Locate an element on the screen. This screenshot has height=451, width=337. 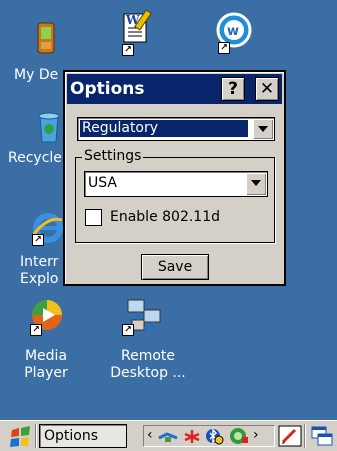
settings-group-label: Settings is located at coordinates (113, 156).